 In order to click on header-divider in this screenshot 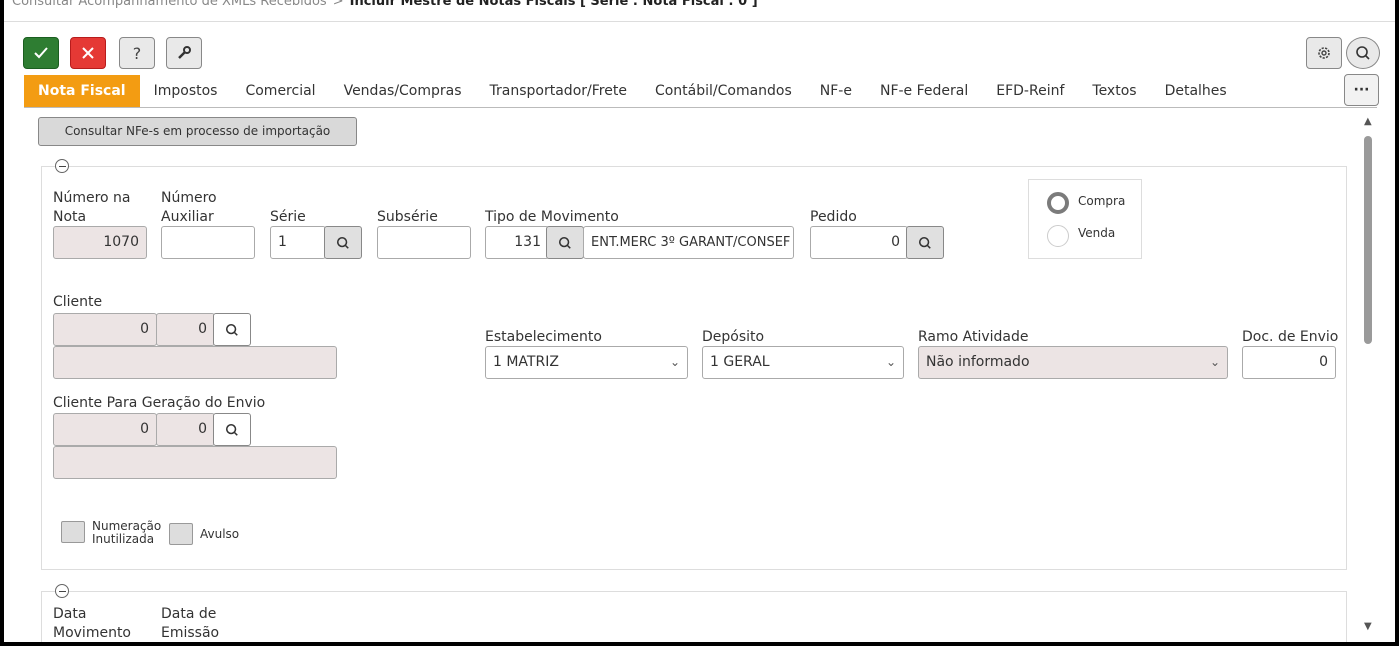, I will do `click(699, 21)`.